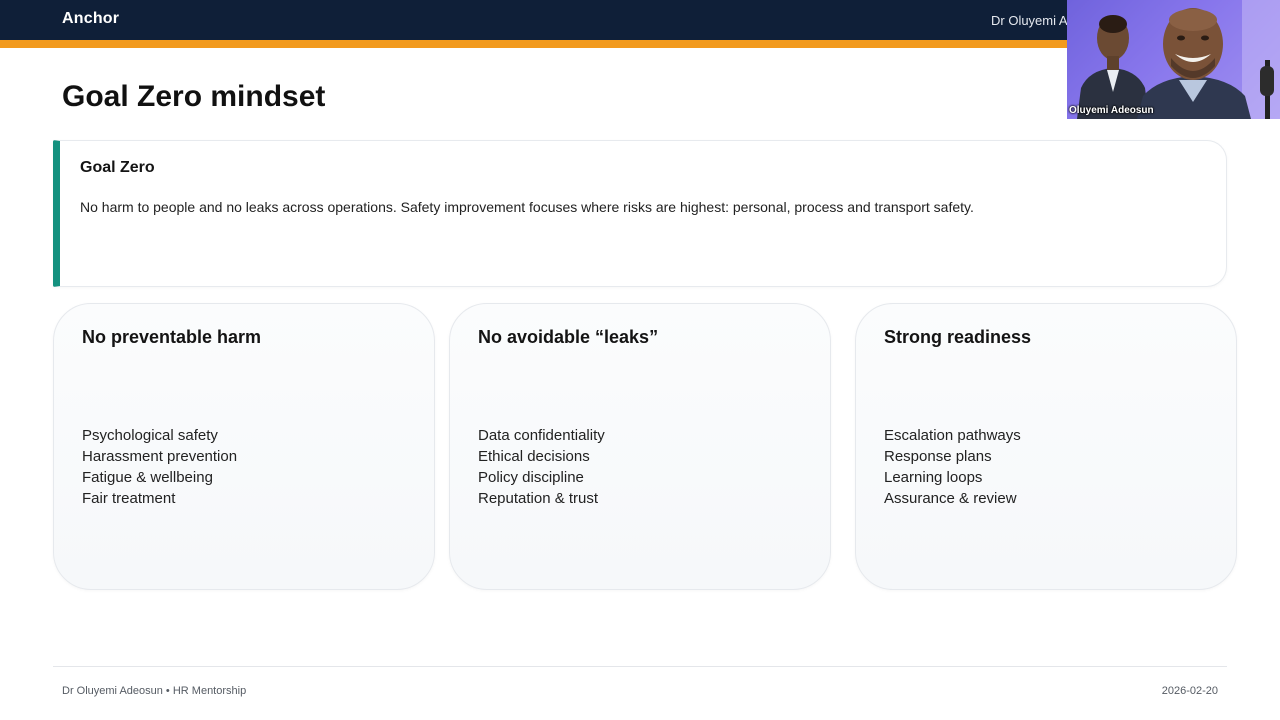 This screenshot has width=1280, height=720. Describe the element at coordinates (958, 337) in the screenshot. I see `card-title: Strong readiness` at that location.